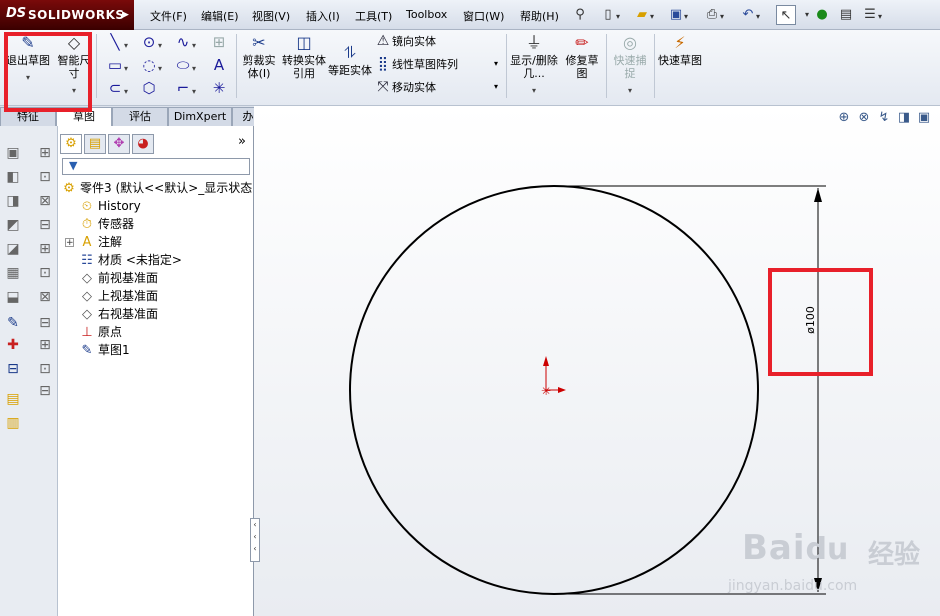 This screenshot has height=616, width=940. I want to click on pattern-feature-icon: ⊟, so click(45, 323).